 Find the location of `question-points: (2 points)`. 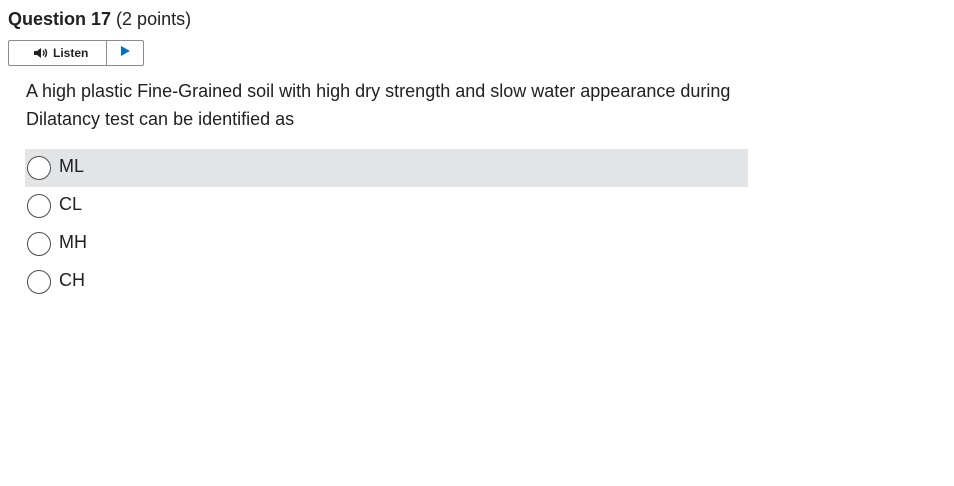

question-points: (2 points) is located at coordinates (154, 19).